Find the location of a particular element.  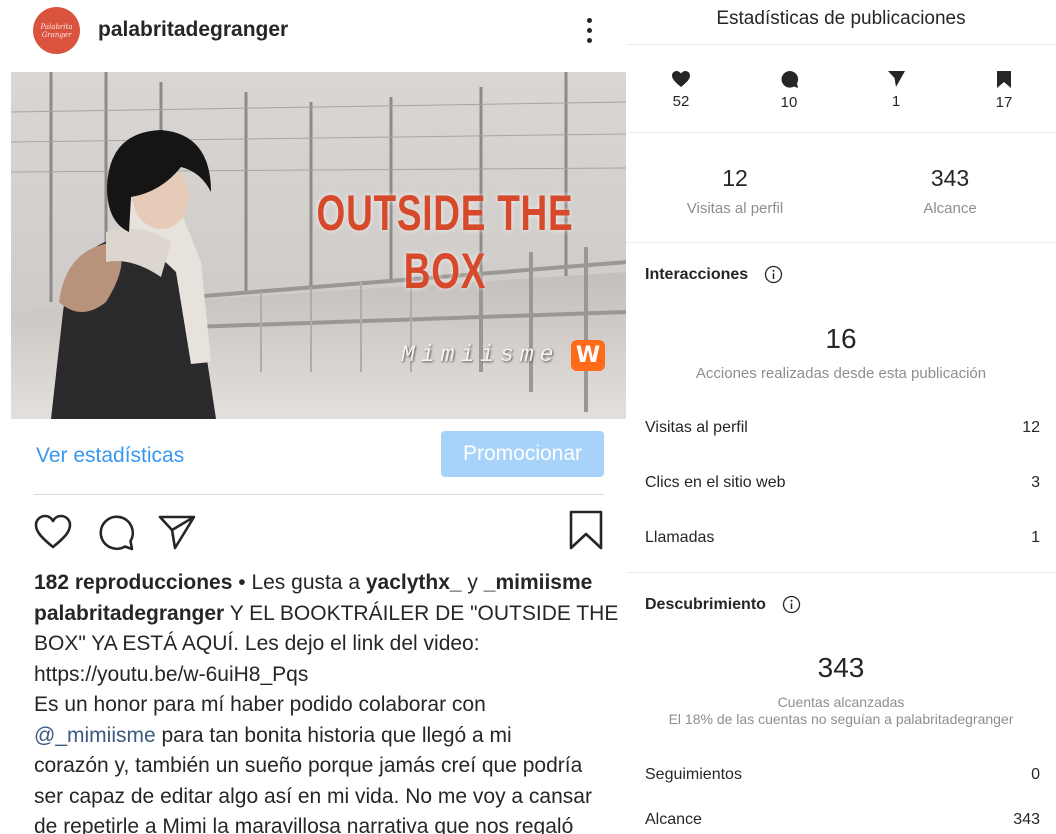

liker-username: yaclythx_ is located at coordinates (414, 582).